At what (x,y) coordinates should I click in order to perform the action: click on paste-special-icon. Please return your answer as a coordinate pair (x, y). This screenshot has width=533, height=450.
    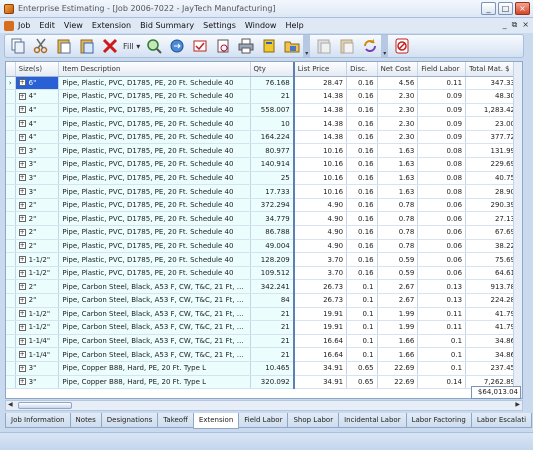
    Looking at the image, I should click on (87, 46).